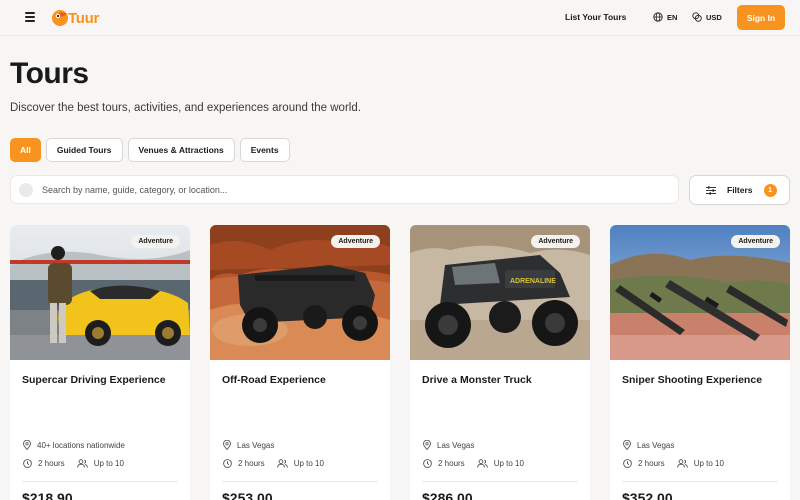 The width and height of the screenshot is (800, 500). I want to click on filters-button: Filters 1, so click(739, 190).